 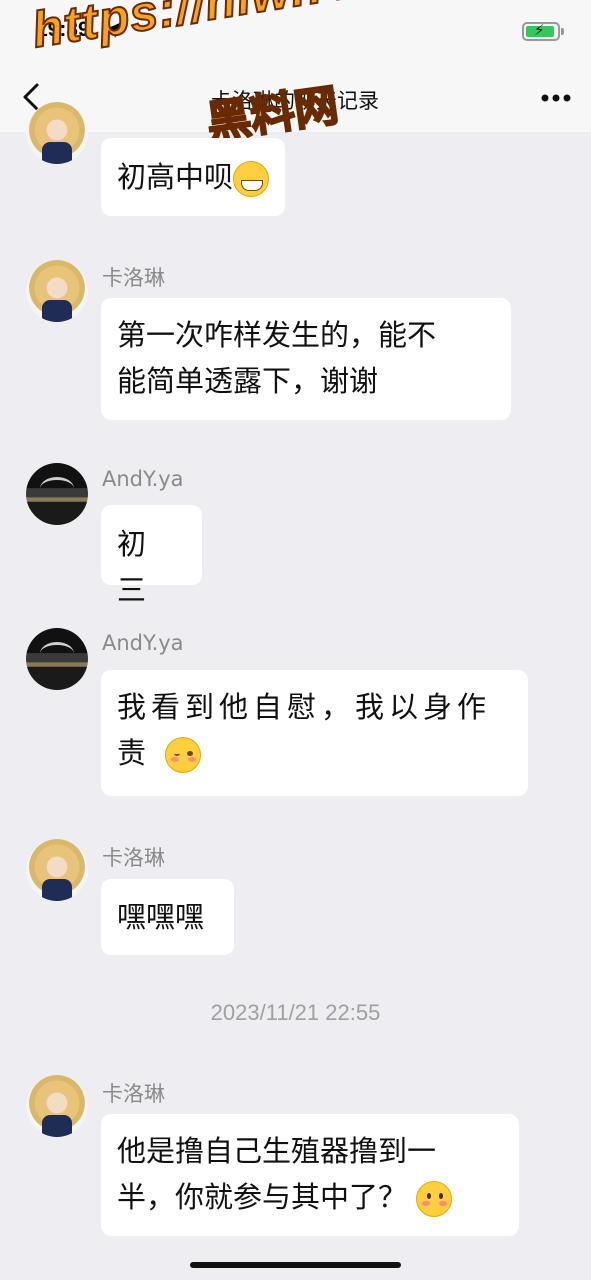 I want to click on blush-emoji-icon, so click(x=183, y=755).